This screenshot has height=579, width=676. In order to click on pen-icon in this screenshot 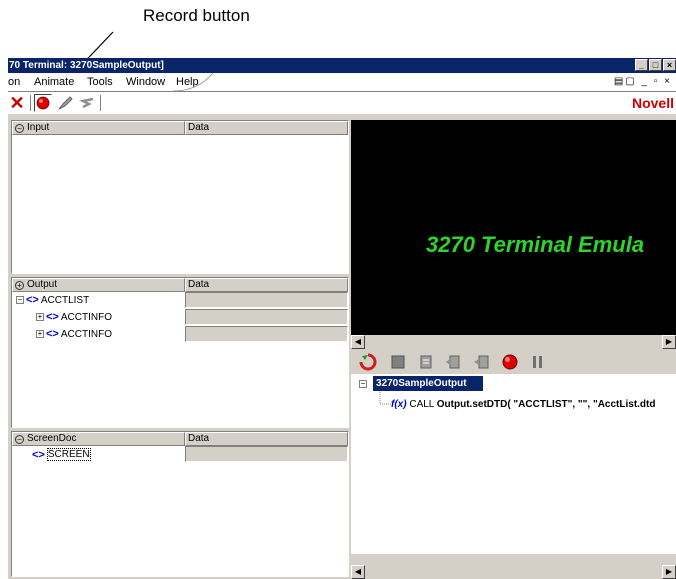, I will do `click(65, 103)`.